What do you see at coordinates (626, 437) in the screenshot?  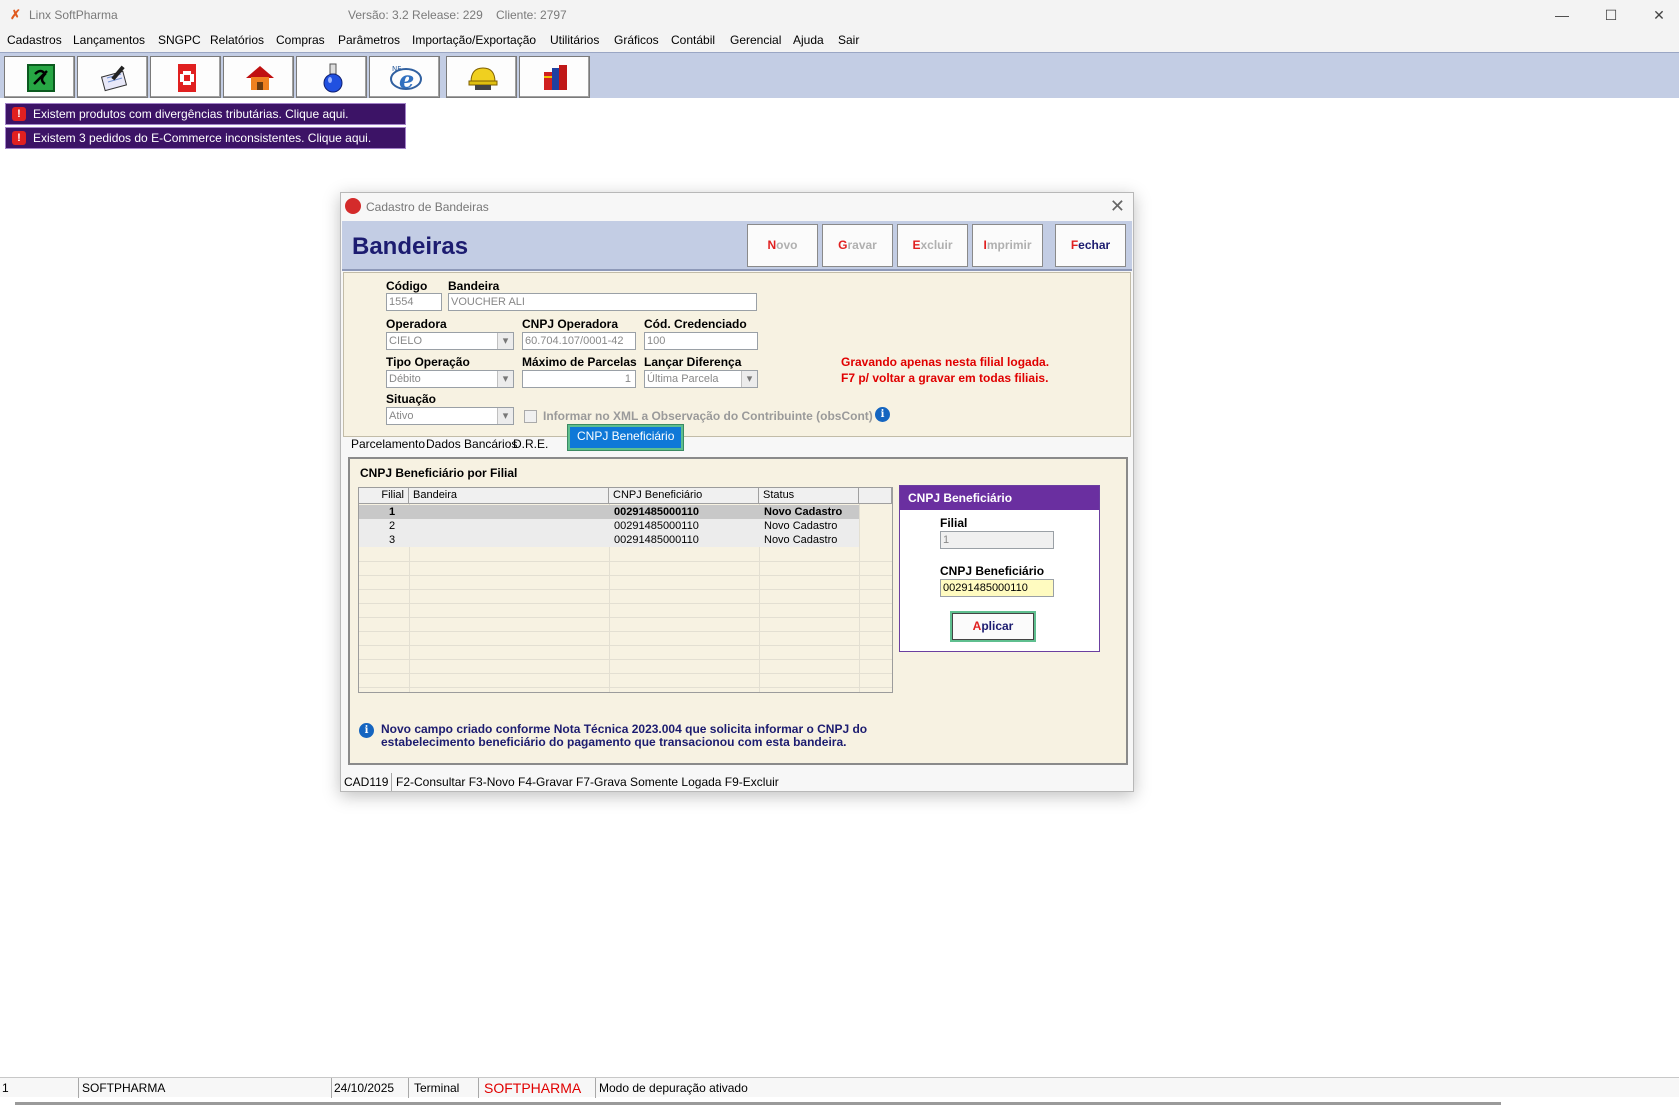 I see `tab-cnpj-beneficiario: CNPJ Beneficiário` at bounding box center [626, 437].